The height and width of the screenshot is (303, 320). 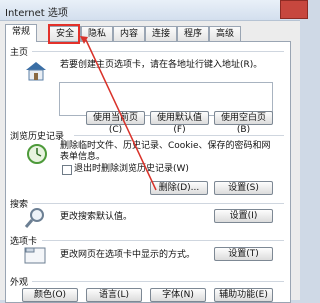 I want to click on tab-general-label: 常规, so click(x=20, y=32).